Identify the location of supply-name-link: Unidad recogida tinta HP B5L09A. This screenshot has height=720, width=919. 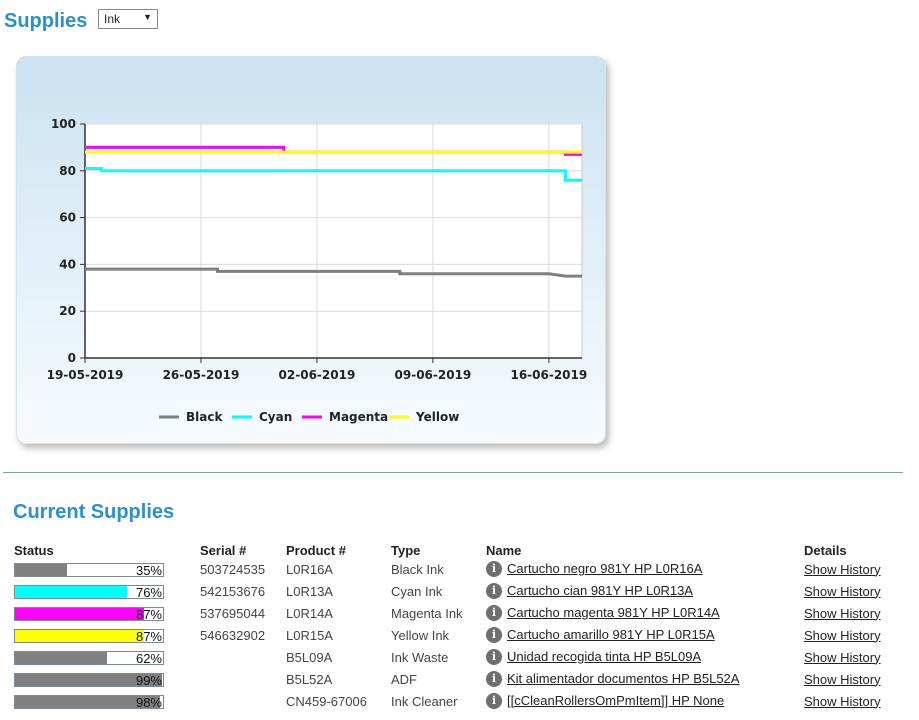
(604, 656).